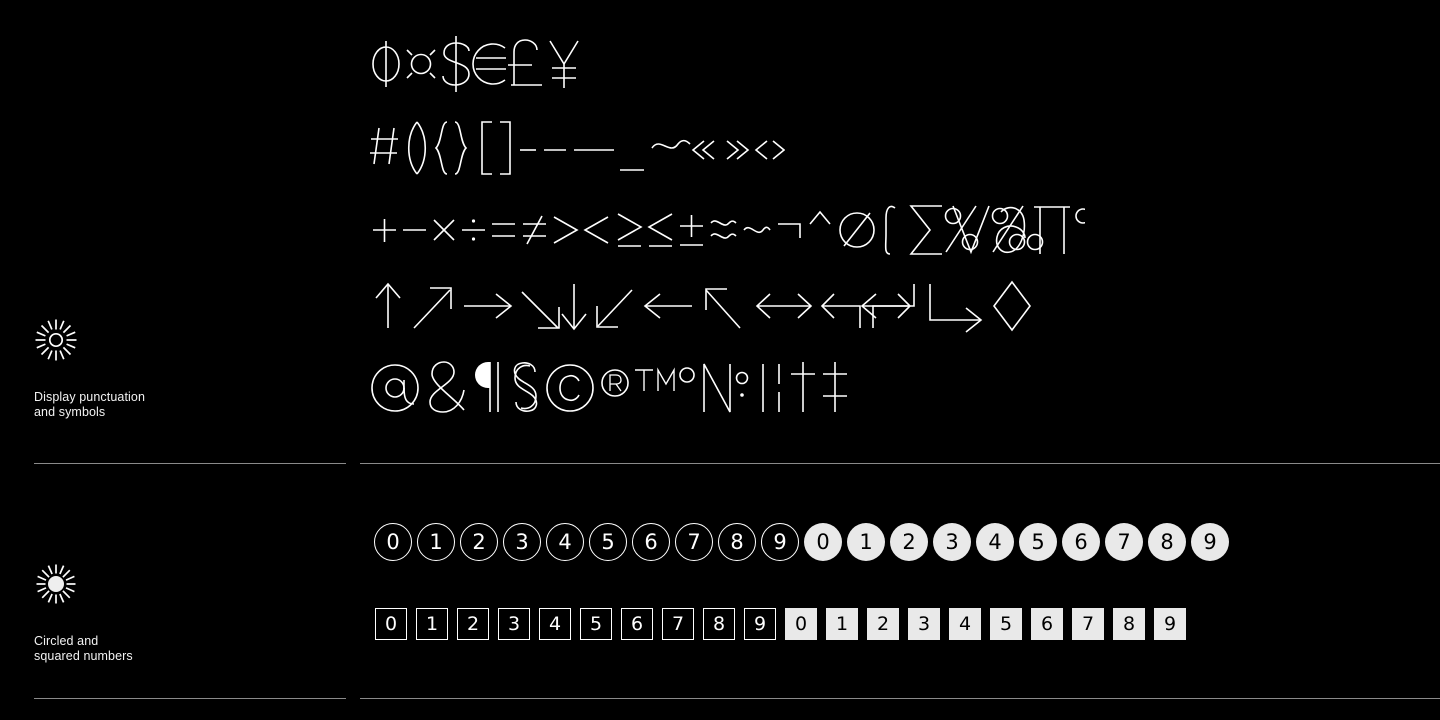 Image resolution: width=1440 pixels, height=720 pixels. I want to click on circled-number-filled: 7, so click(1124, 542).